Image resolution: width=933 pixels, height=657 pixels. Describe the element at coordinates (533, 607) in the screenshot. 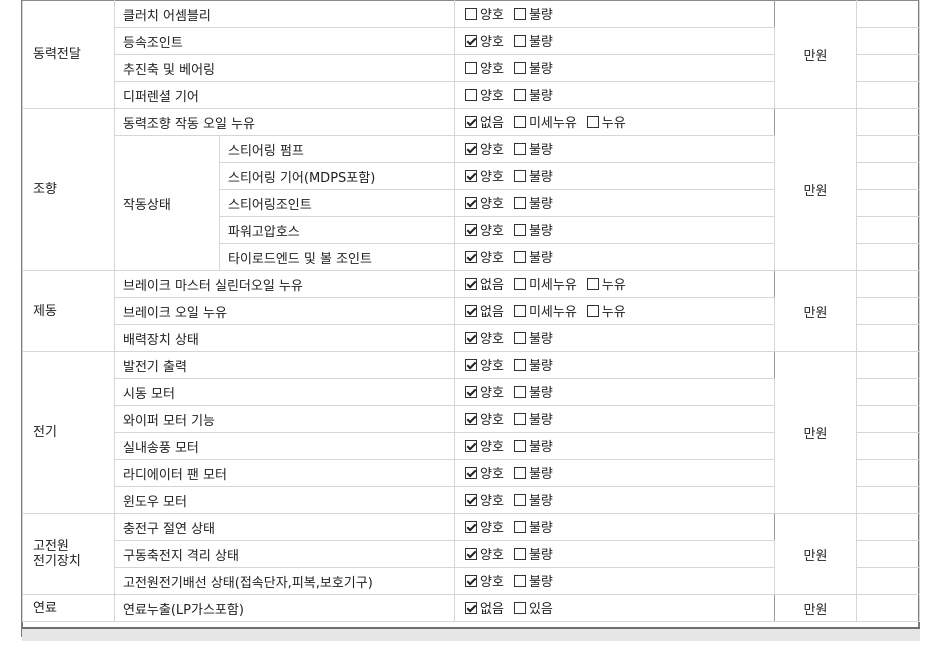

I see `option-1: 있음` at that location.